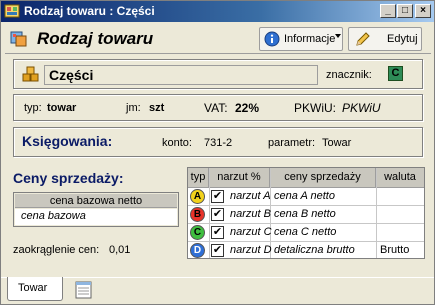  What do you see at coordinates (62, 108) in the screenshot?
I see `type-value: towar` at bounding box center [62, 108].